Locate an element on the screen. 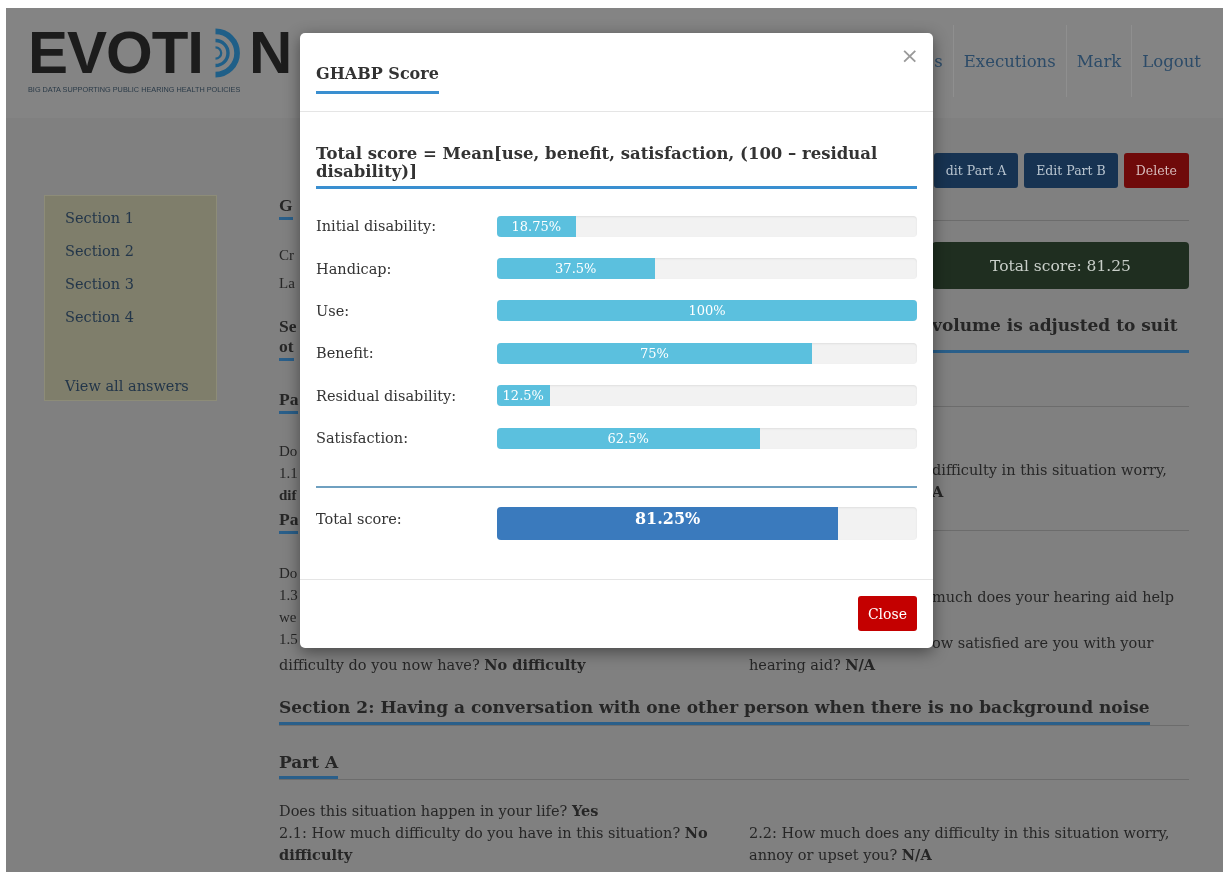 The image size is (1223, 872). answer-text: 2.2: How much does any difficulty in this situation worry, annoy or upset you? N/A is located at coordinates (960, 844).